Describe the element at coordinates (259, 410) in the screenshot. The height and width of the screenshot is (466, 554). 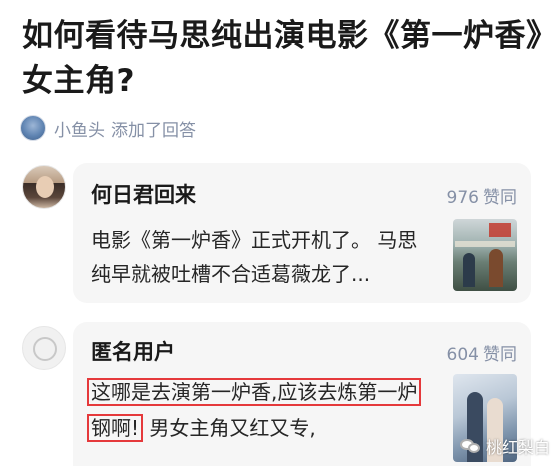
I see `comment-text: 这哪是去演第一炉香,应该去炼第一炉钢啊! 男女主角又红又专,` at that location.